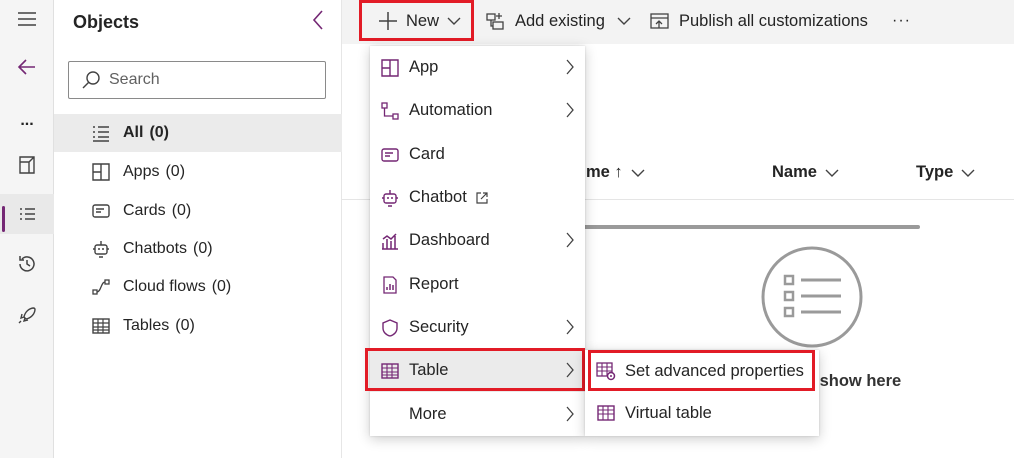 This screenshot has height=458, width=1014. I want to click on list-icon, so click(101, 133).